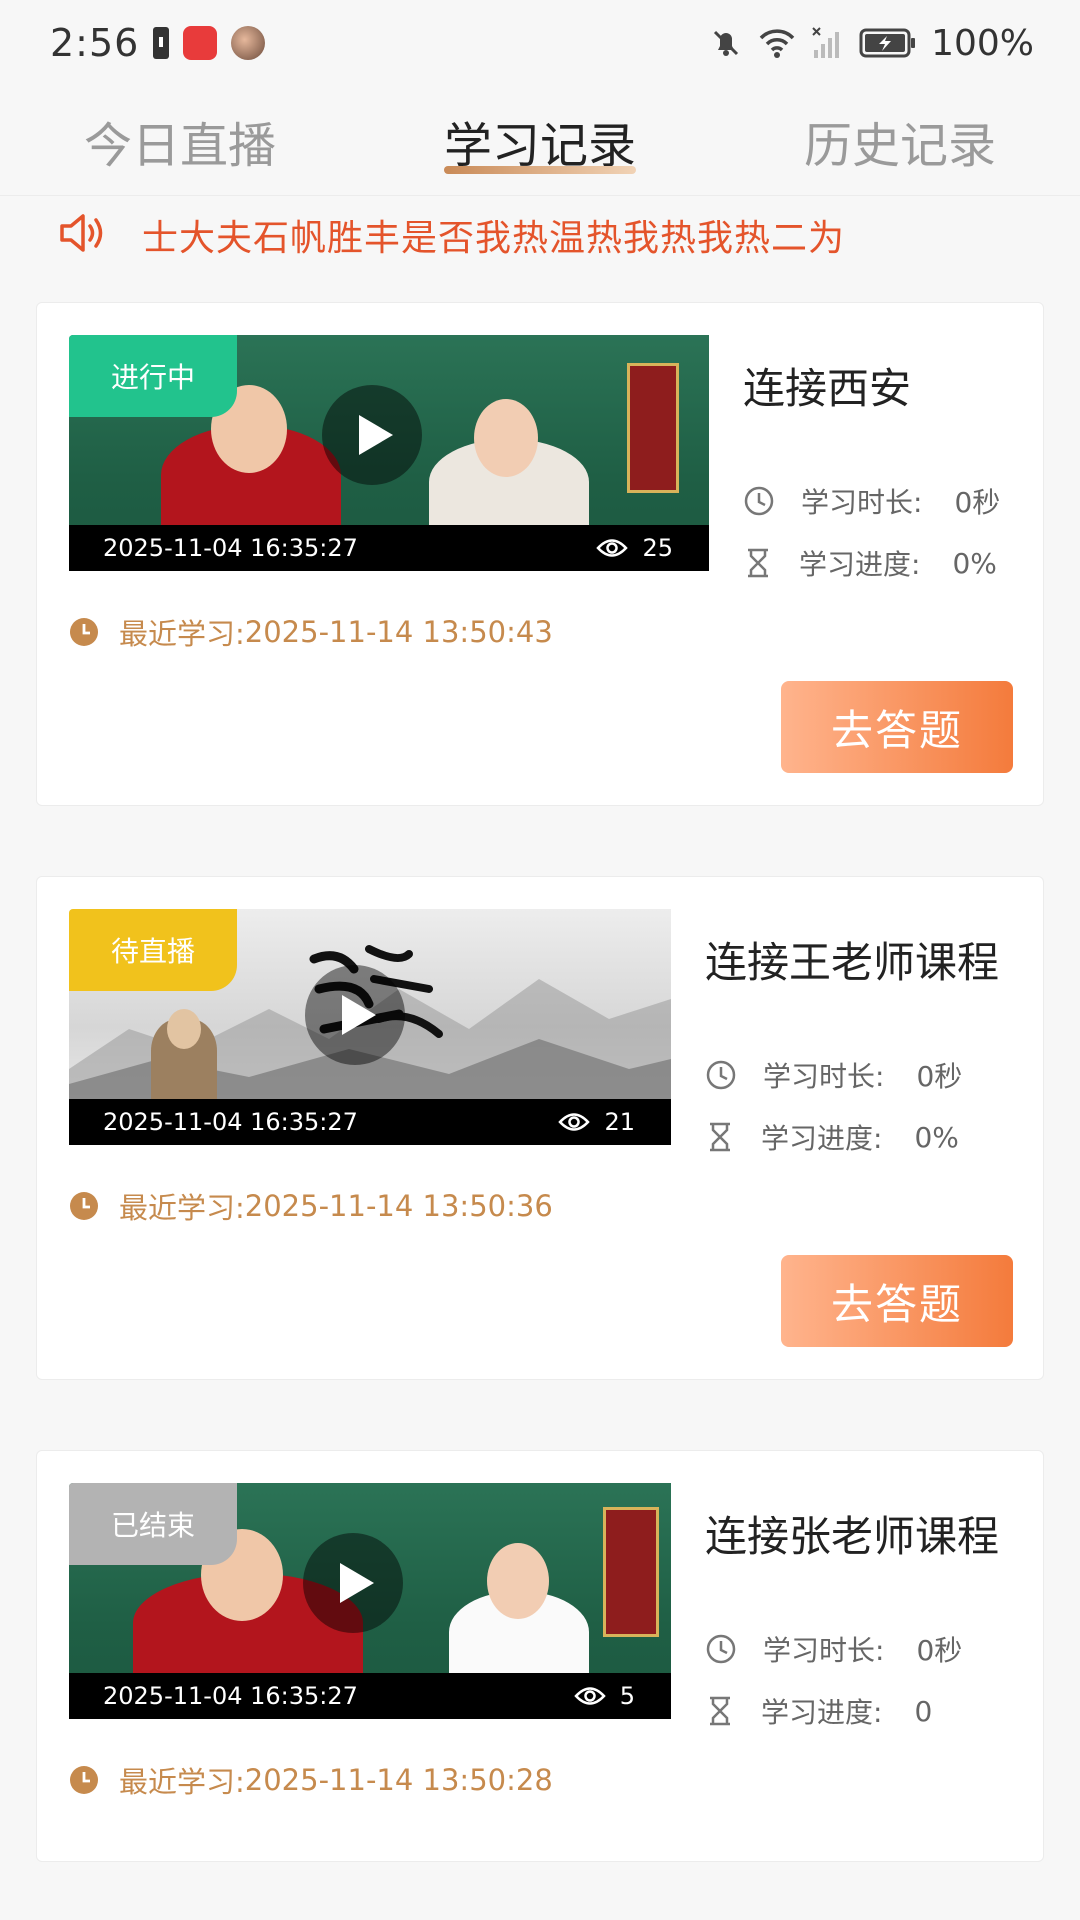 Image resolution: width=1080 pixels, height=1920 pixels. Describe the element at coordinates (827, 388) in the screenshot. I see `course-title: 连接西安` at that location.